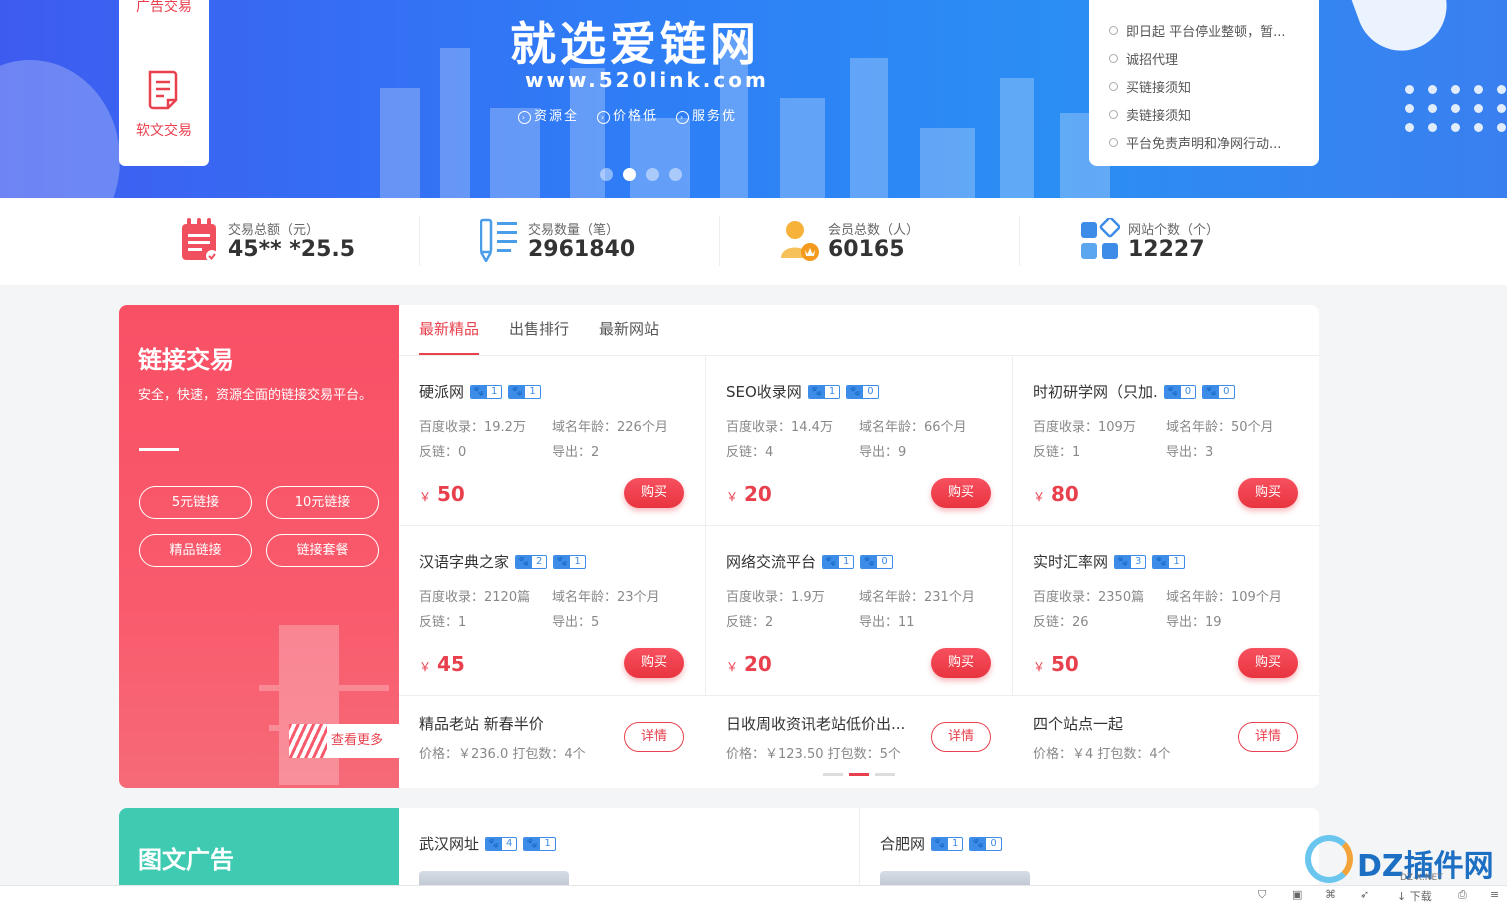  I want to click on baidu-index: 百度收录：2350篇, so click(1089, 597).